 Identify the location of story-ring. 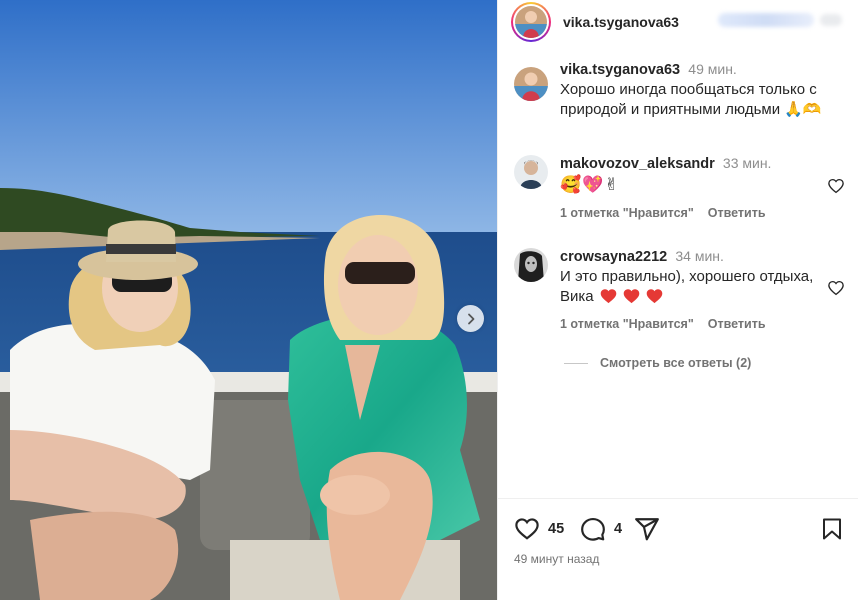
(531, 22).